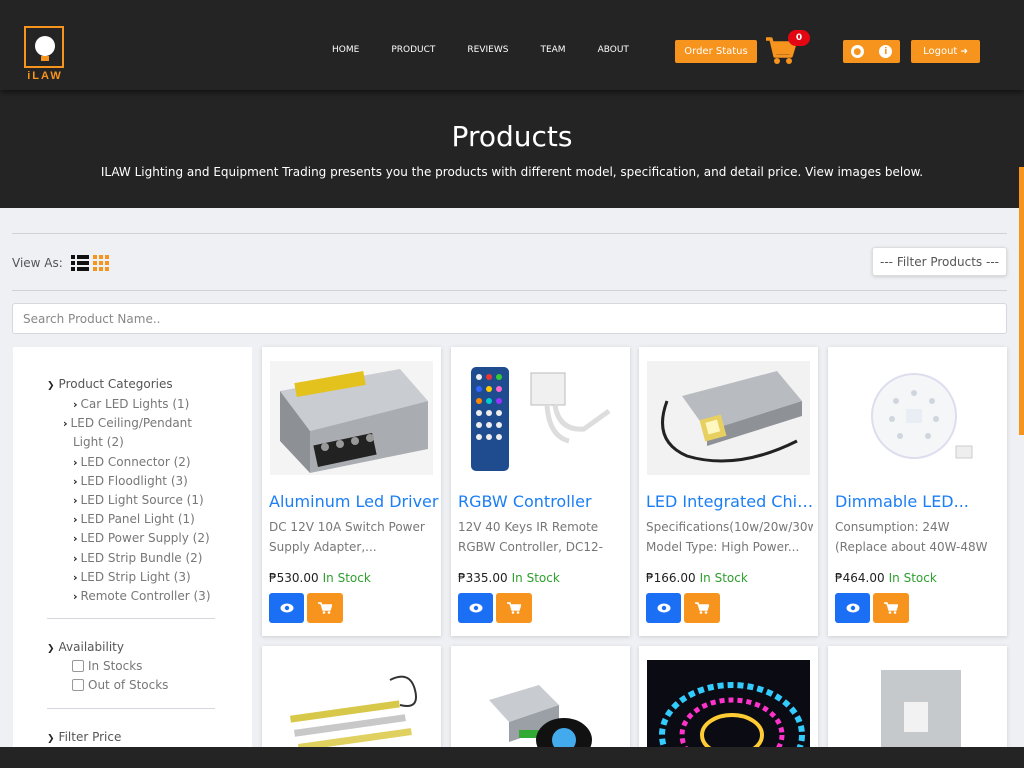  I want to click on category-item: › Remote Controller (3), so click(148, 596).